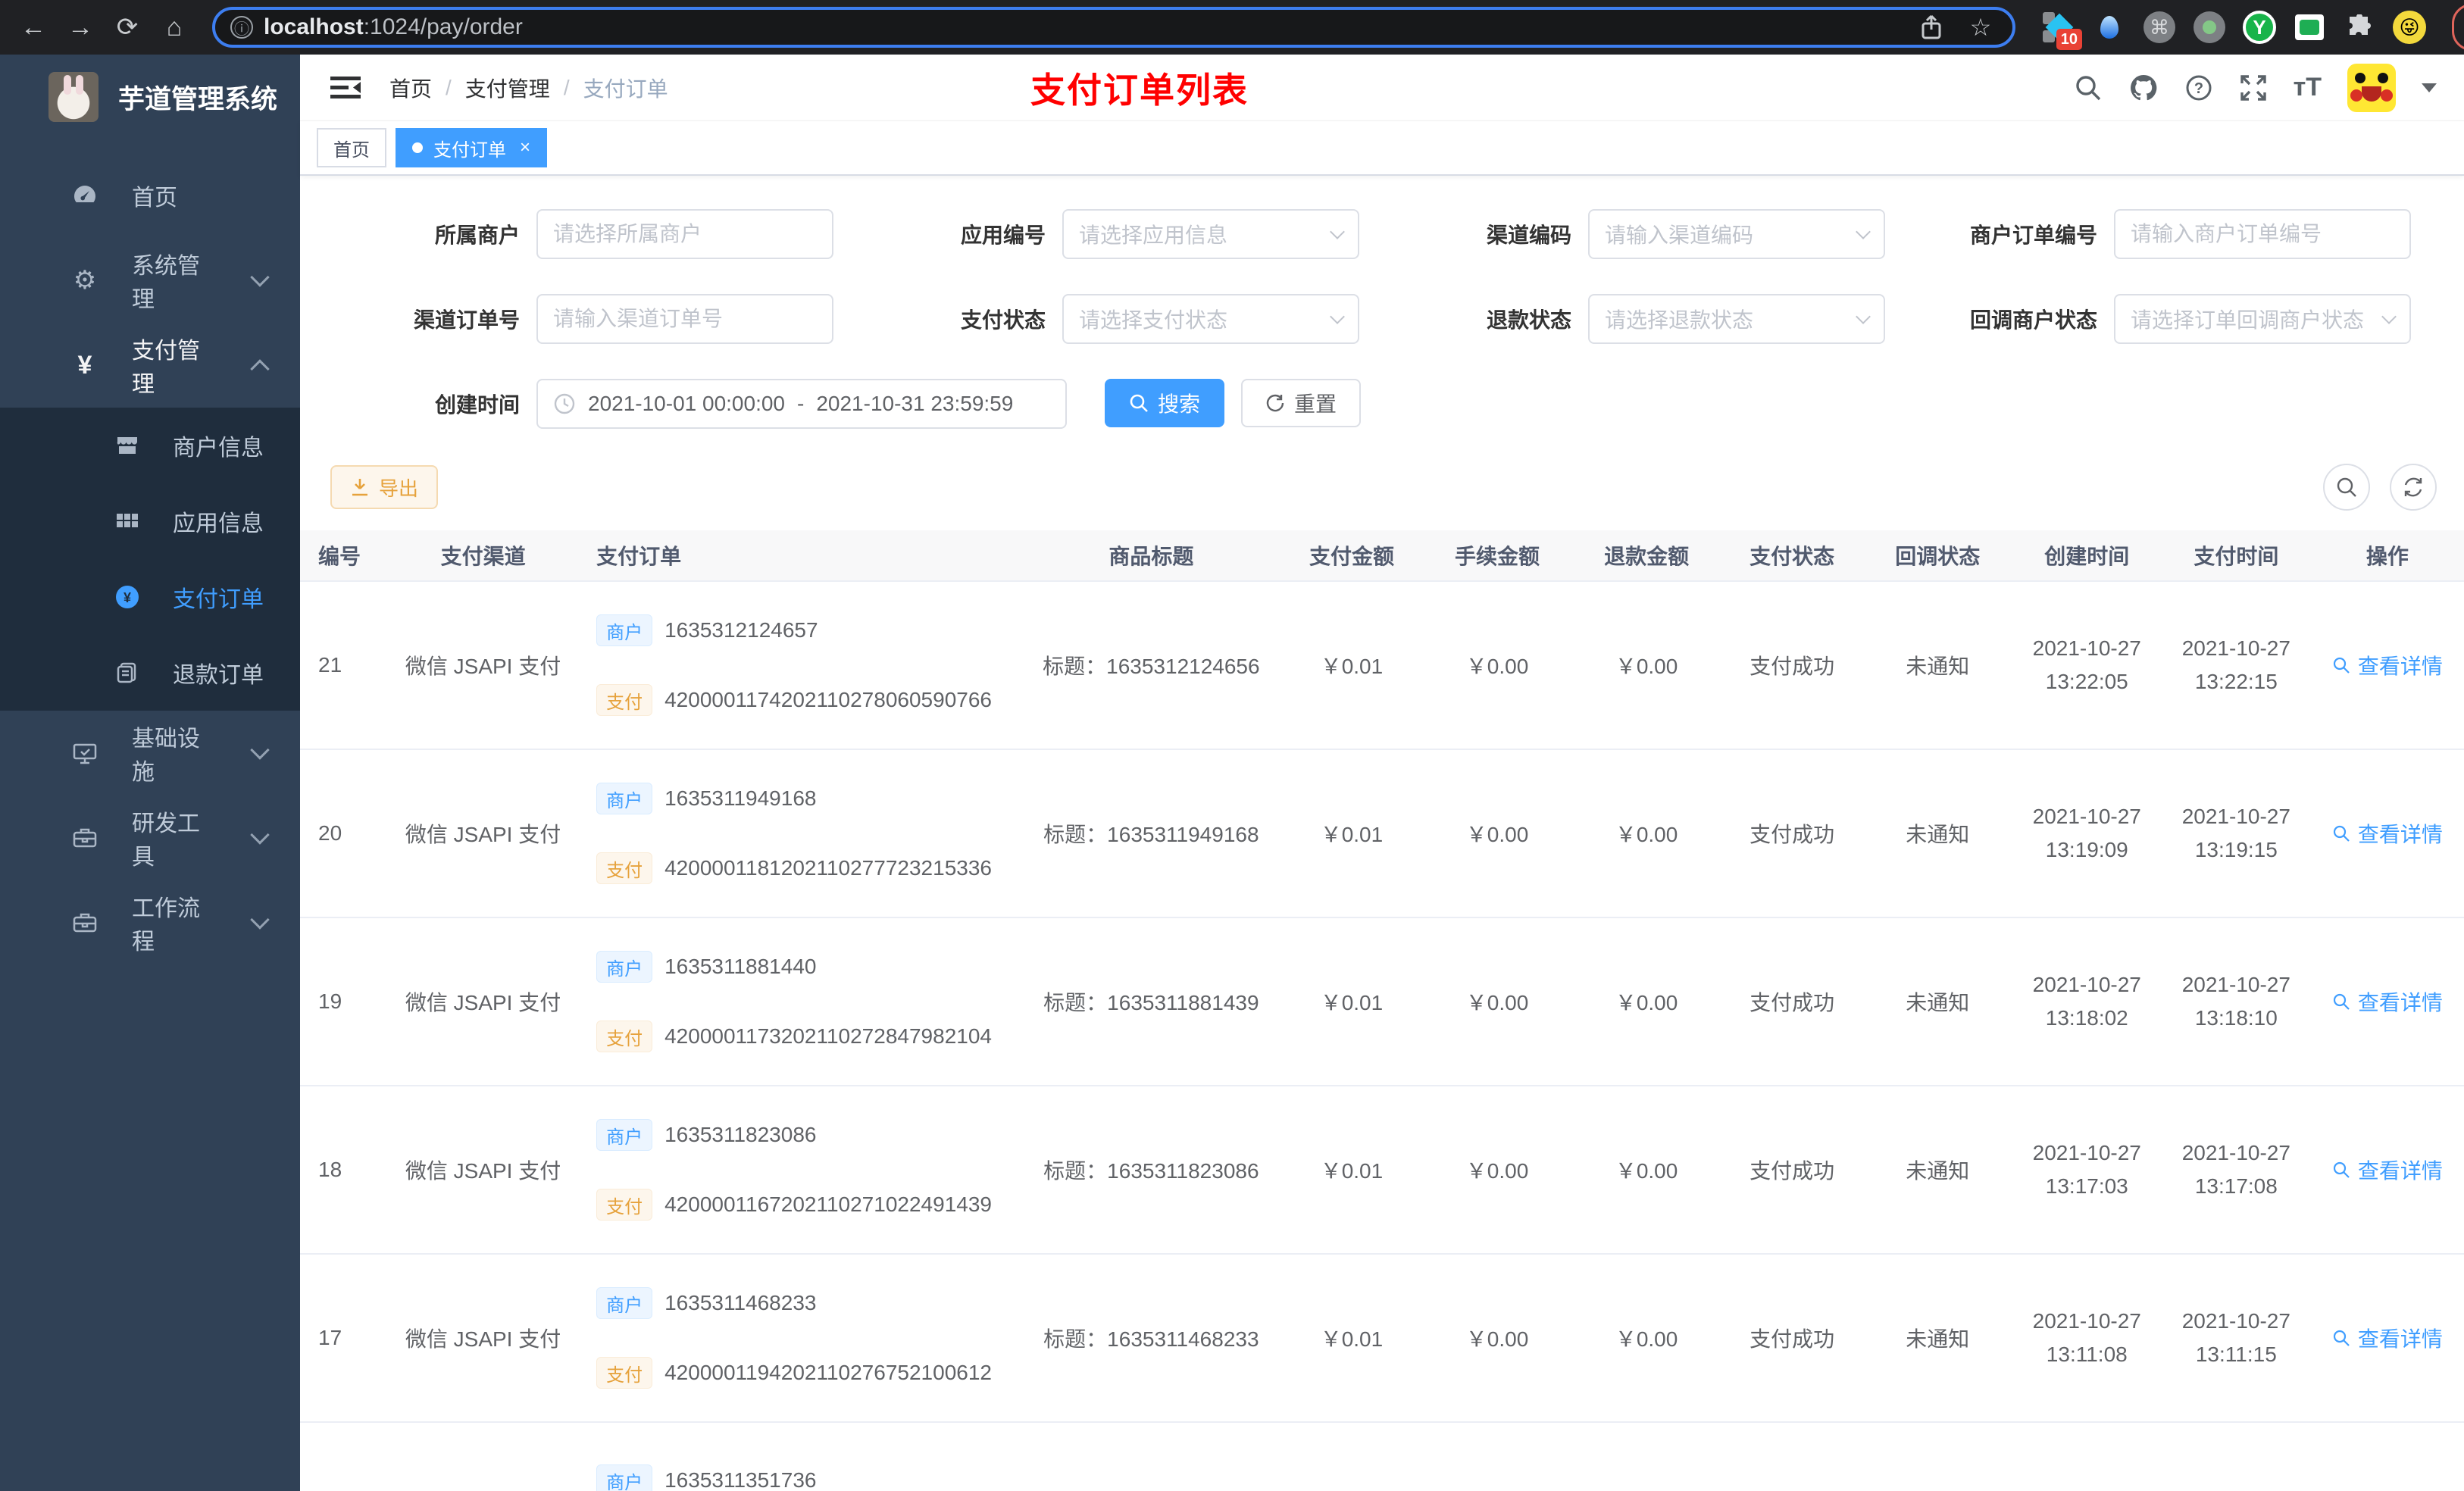 This screenshot has height=1491, width=2464. I want to click on tag-home: 首页, so click(351, 147).